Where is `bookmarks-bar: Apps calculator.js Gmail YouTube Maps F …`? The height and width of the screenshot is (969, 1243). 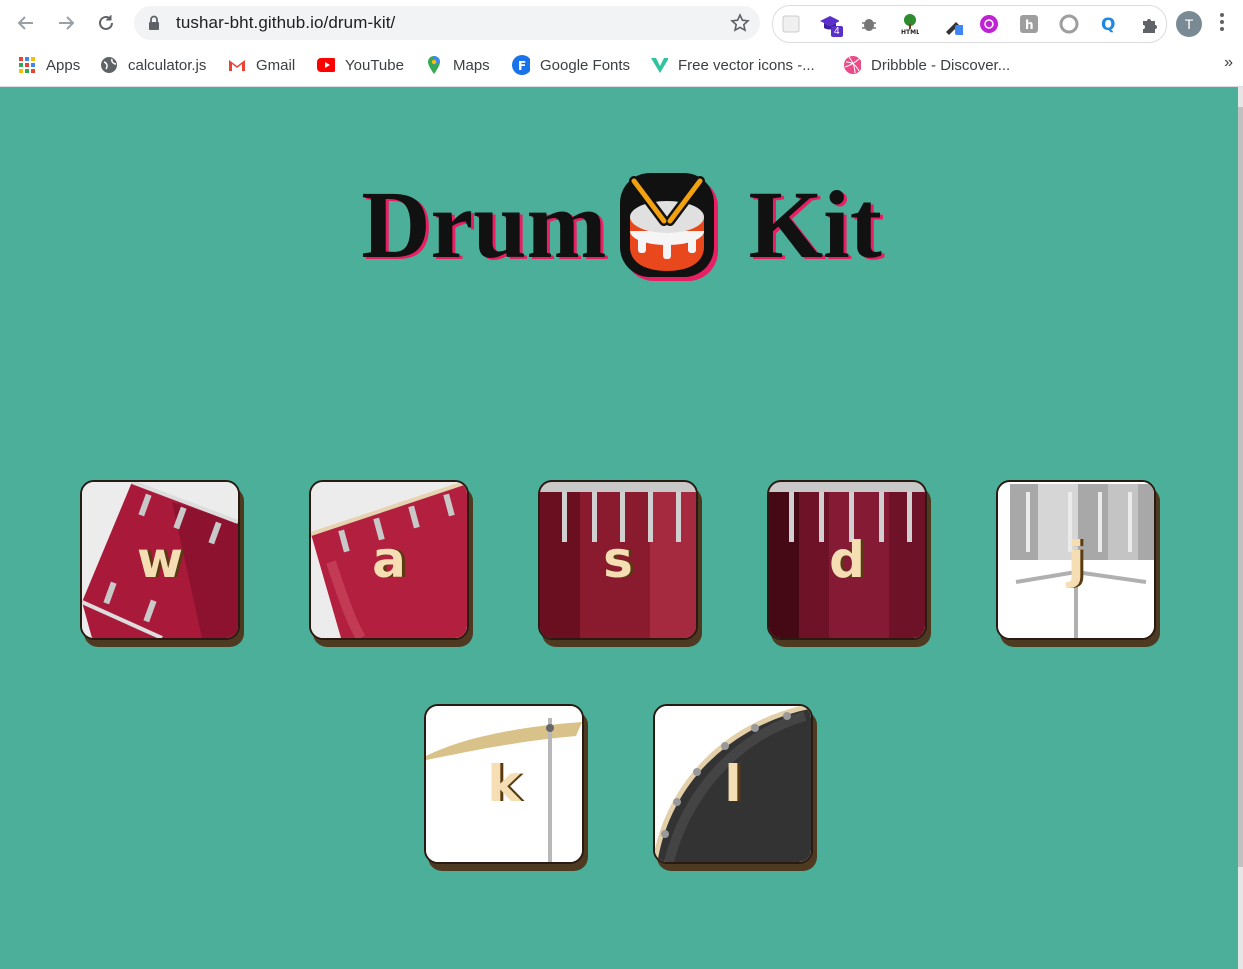
bookmarks-bar: Apps calculator.js Gmail YouTube Maps F … is located at coordinates (621, 65).